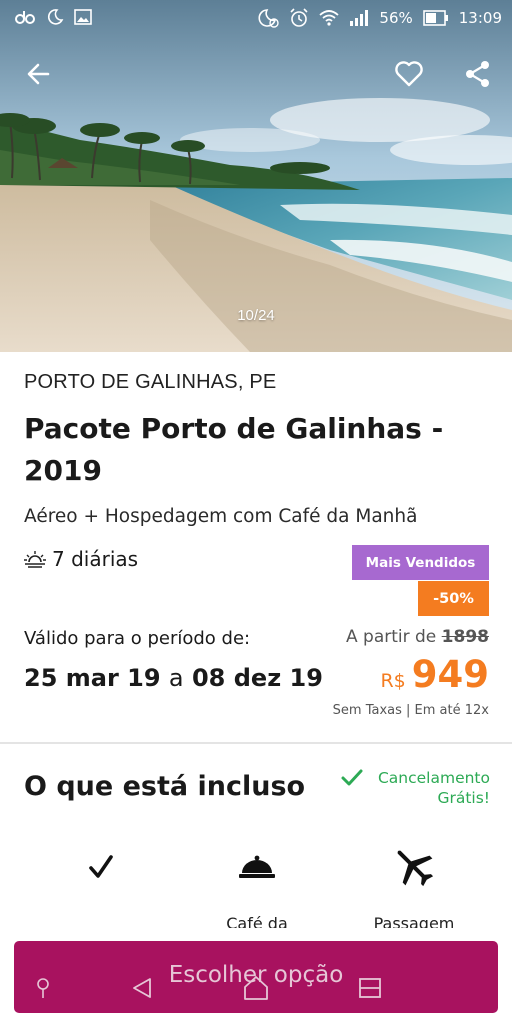 The height and width of the screenshot is (1024, 512). What do you see at coordinates (95, 559) in the screenshot?
I see `nights-label: 7 diárias` at bounding box center [95, 559].